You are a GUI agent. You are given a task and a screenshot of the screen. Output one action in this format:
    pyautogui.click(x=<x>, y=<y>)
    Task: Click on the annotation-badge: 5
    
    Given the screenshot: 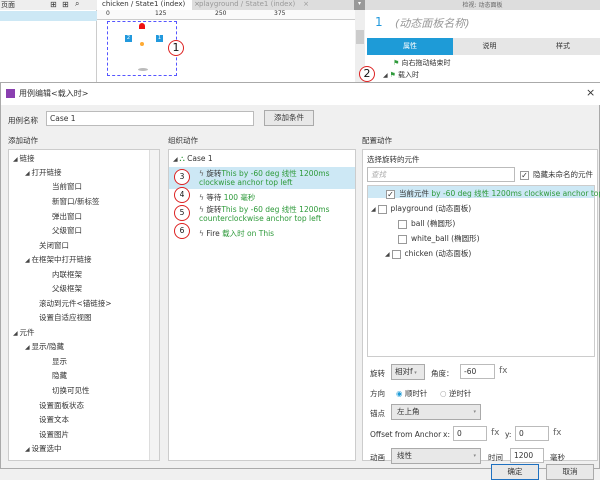 What is the action you would take?
    pyautogui.click(x=182, y=213)
    